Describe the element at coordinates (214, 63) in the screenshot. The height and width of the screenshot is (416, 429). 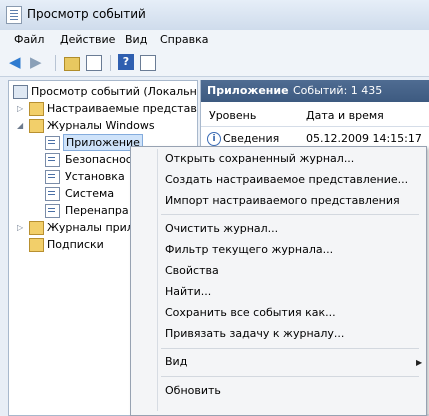
I see `toolbar: ◀ ▶ ?` at that location.